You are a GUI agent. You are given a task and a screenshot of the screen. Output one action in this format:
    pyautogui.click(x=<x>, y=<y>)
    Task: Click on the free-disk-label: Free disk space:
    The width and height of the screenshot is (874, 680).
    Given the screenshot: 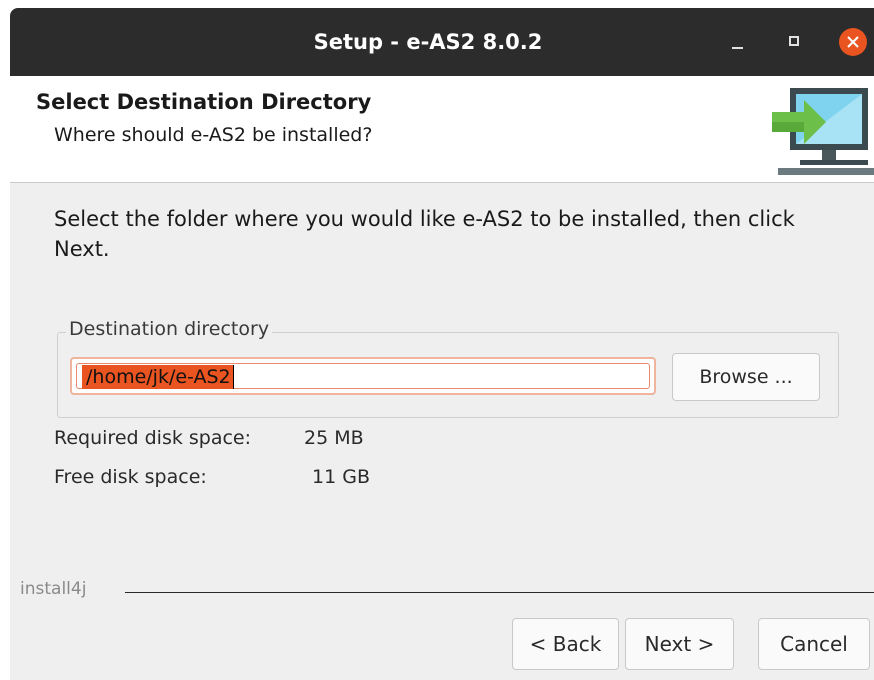 What is the action you would take?
    pyautogui.click(x=130, y=477)
    